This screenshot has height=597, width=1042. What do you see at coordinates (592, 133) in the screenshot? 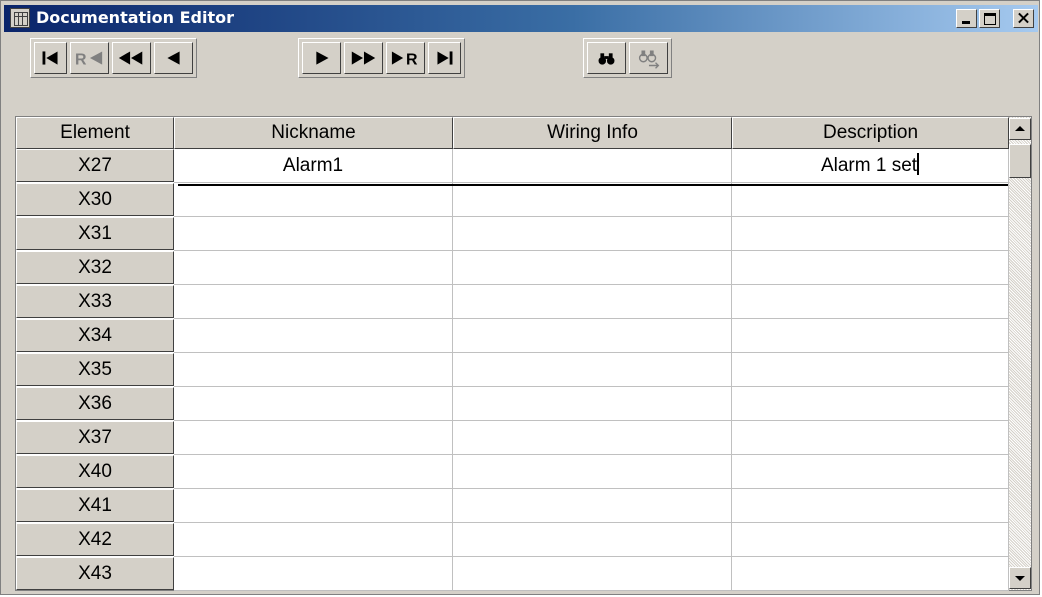
I see `column-header-wiring-info: Wiring Info` at bounding box center [592, 133].